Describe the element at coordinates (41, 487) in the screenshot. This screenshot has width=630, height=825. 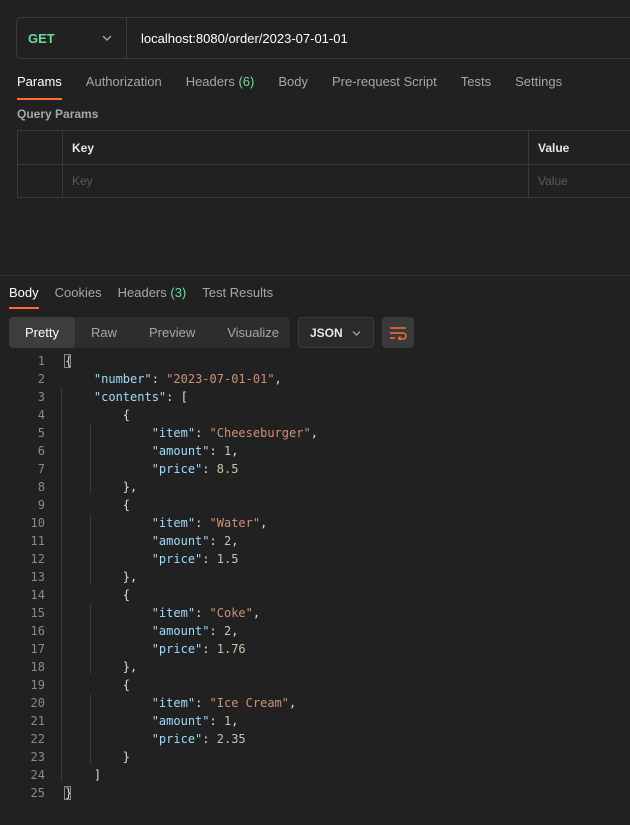
I see `line-number: 8` at that location.